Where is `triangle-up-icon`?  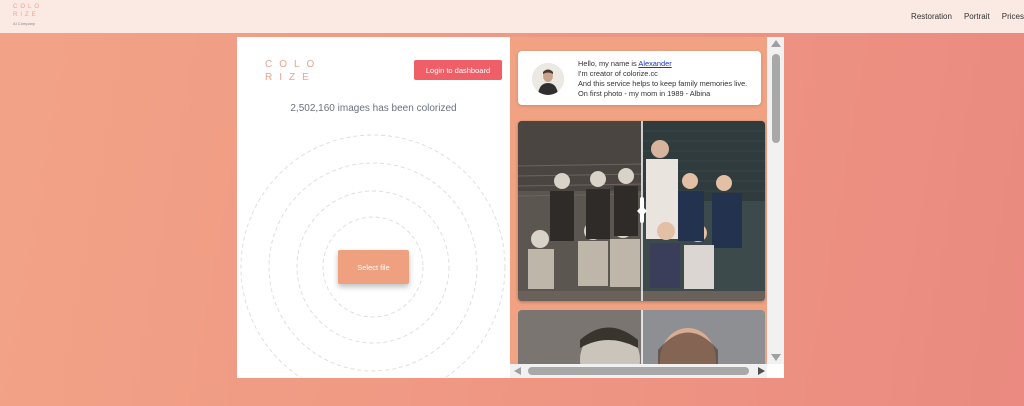 triangle-up-icon is located at coordinates (776, 43).